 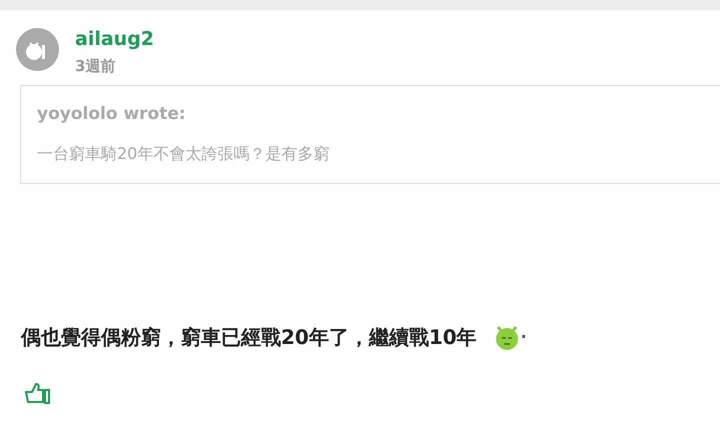 I want to click on post-text: 偶也覺得偶粉窮，窮車已經戰20年了，繼續戰10年, so click(x=249, y=338).